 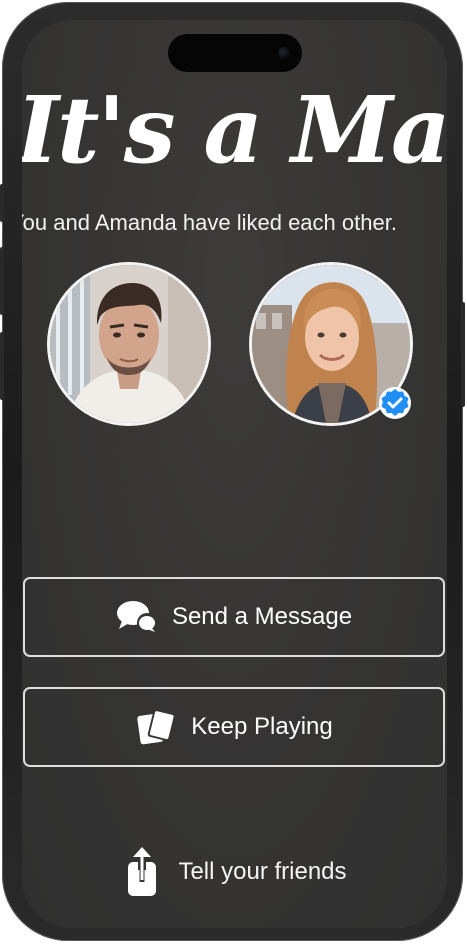 I want to click on send-message-label: Send a Message, so click(x=262, y=616).